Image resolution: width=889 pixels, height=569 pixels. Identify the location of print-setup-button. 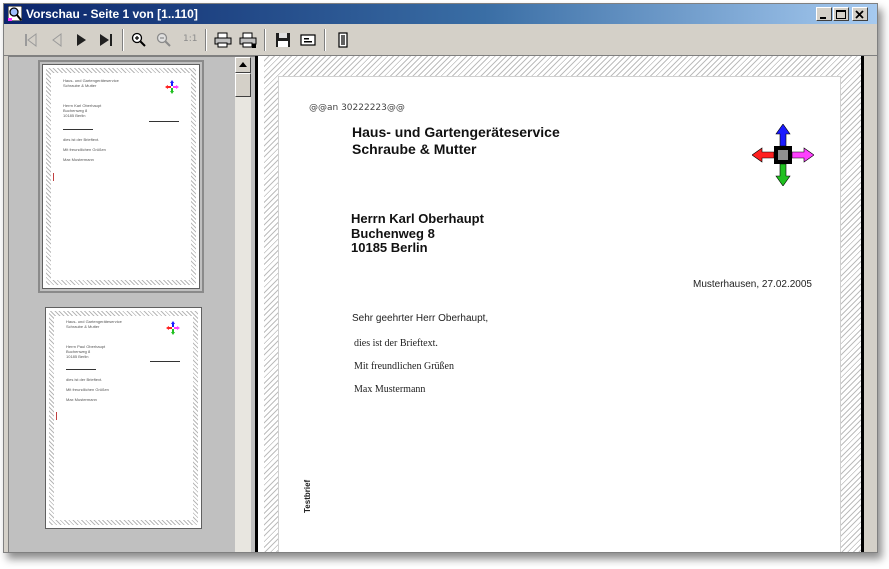
(247, 40).